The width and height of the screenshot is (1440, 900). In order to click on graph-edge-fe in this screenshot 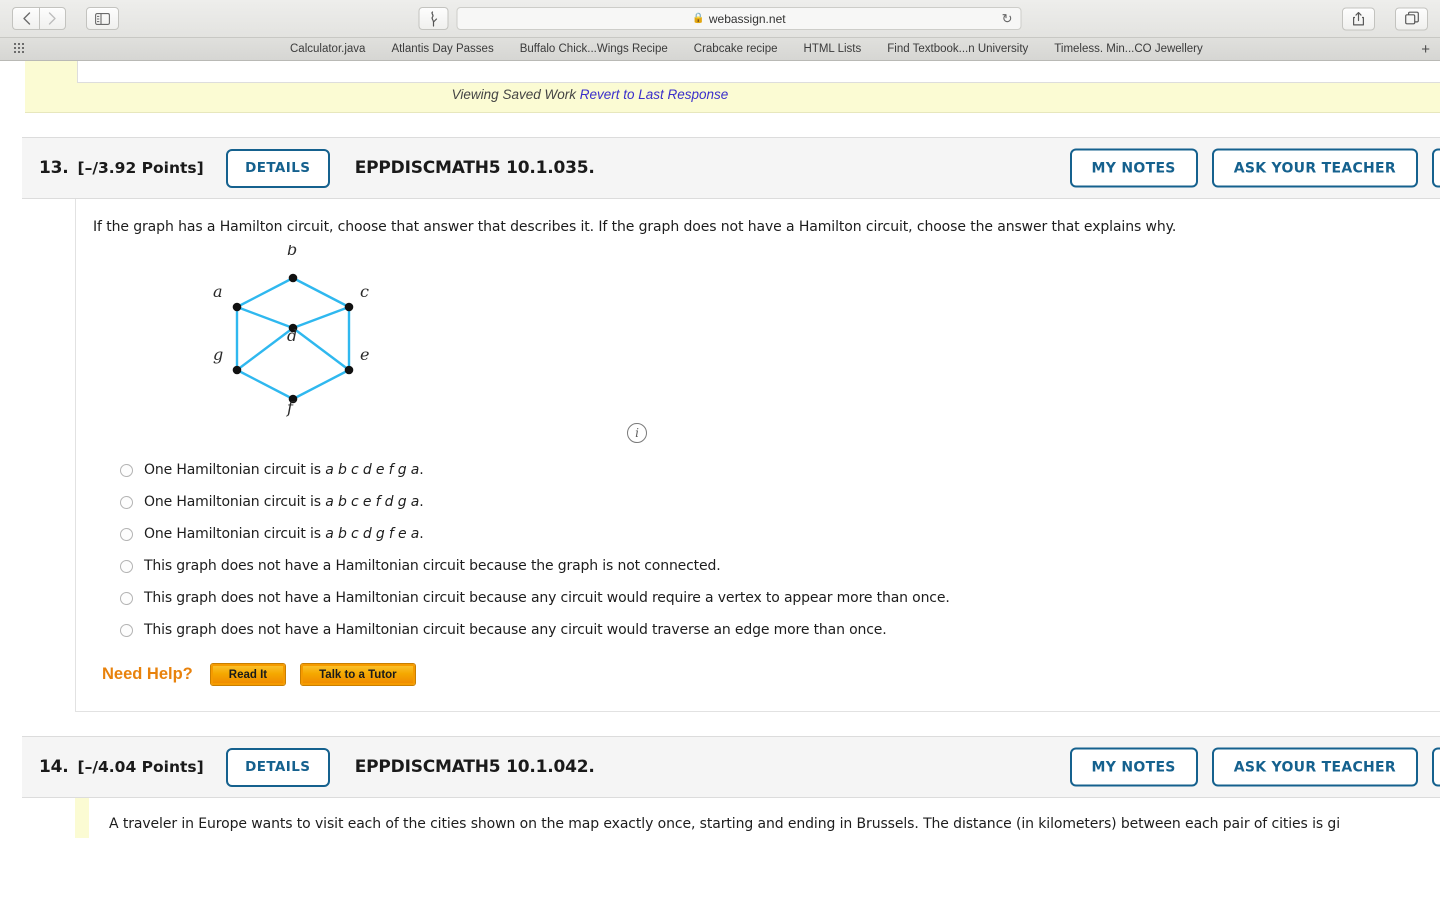, I will do `click(321, 384)`.